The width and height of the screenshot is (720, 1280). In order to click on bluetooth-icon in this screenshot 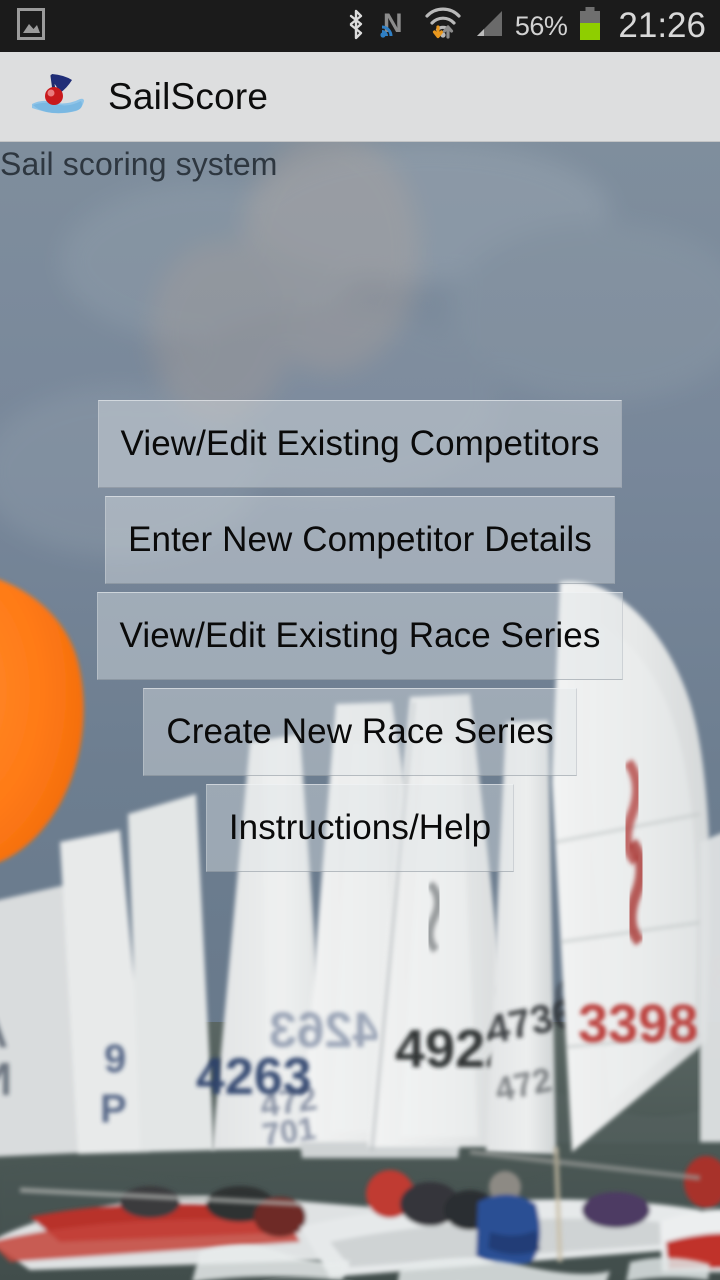, I will do `click(356, 26)`.